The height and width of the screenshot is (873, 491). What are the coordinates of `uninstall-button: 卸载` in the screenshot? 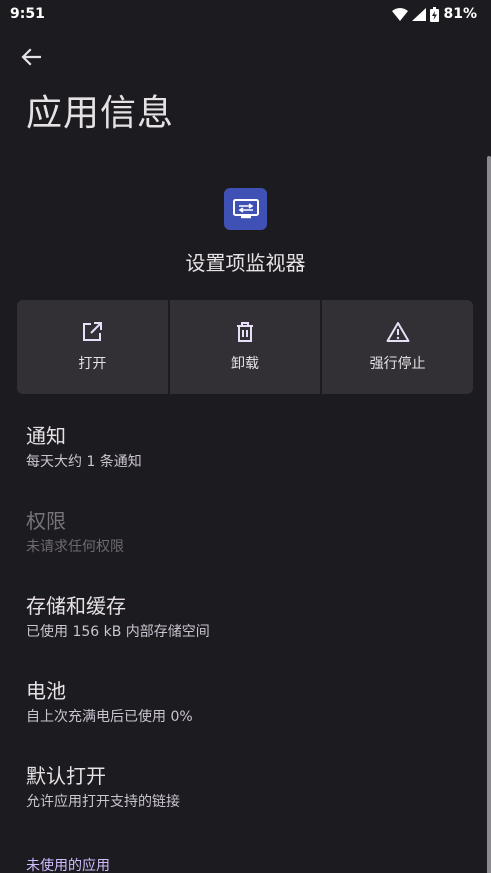 It's located at (245, 347).